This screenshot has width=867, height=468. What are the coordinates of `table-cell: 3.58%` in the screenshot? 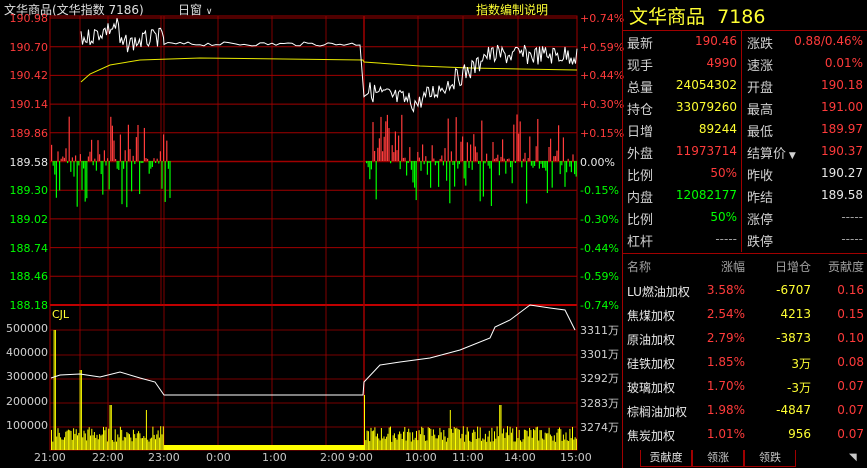 It's located at (723, 290).